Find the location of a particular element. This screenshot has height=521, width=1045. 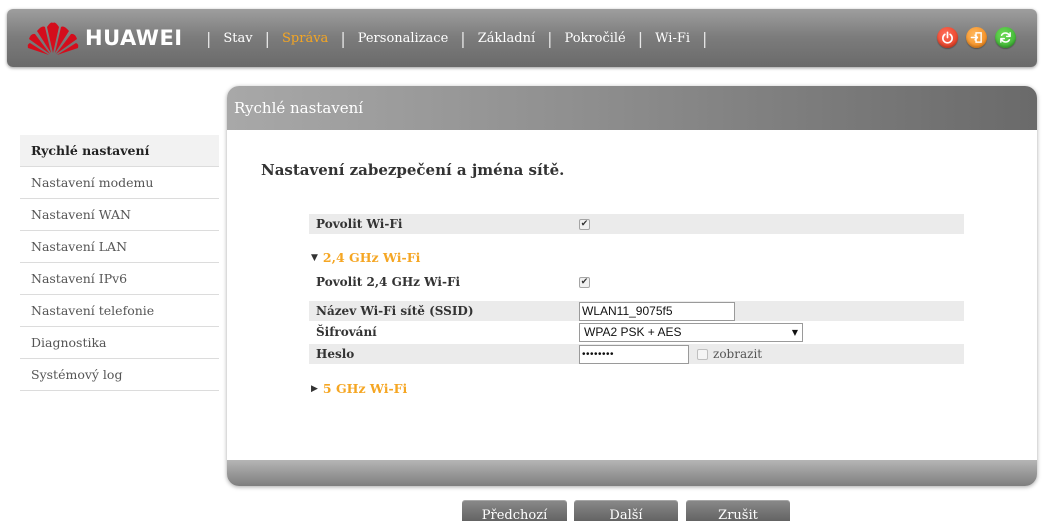

show-password-label: zobrazit is located at coordinates (738, 354).